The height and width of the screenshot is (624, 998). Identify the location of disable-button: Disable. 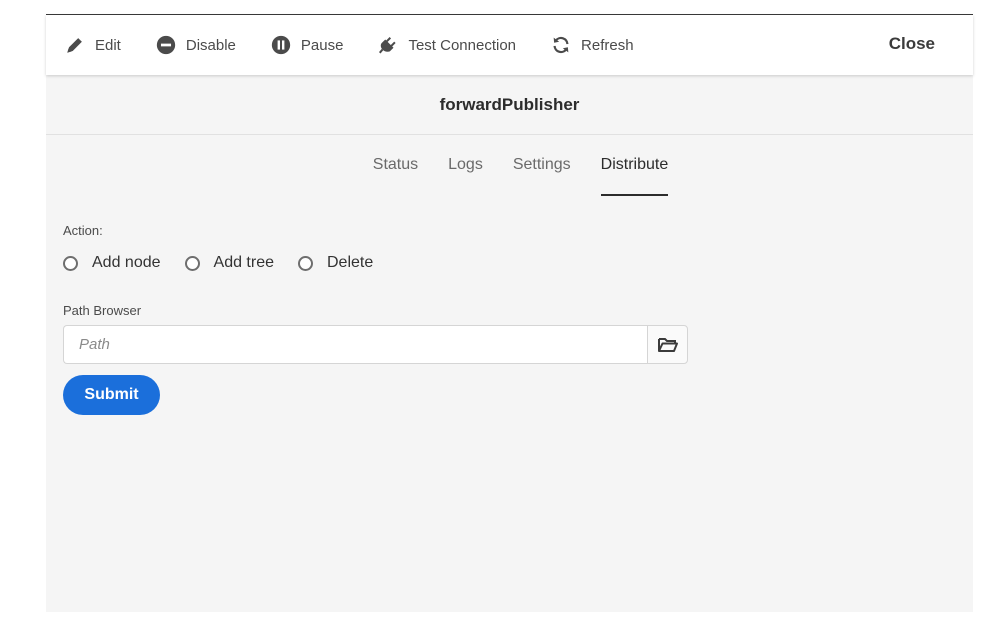
(195, 45).